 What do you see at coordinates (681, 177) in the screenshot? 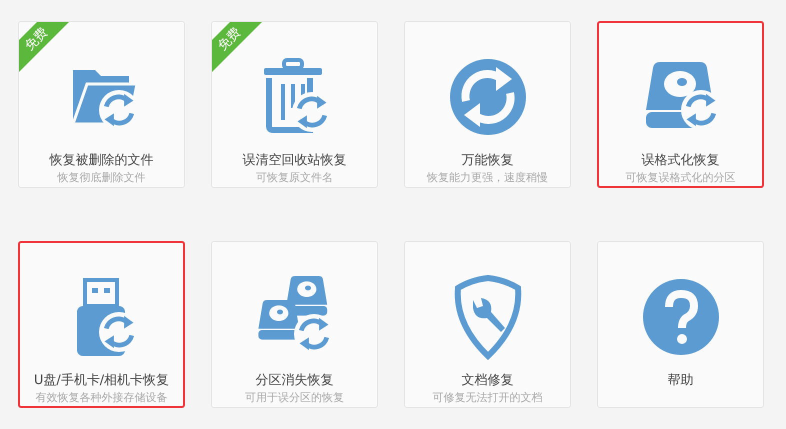
I see `option-description: 可恢复误格式化的分区` at bounding box center [681, 177].